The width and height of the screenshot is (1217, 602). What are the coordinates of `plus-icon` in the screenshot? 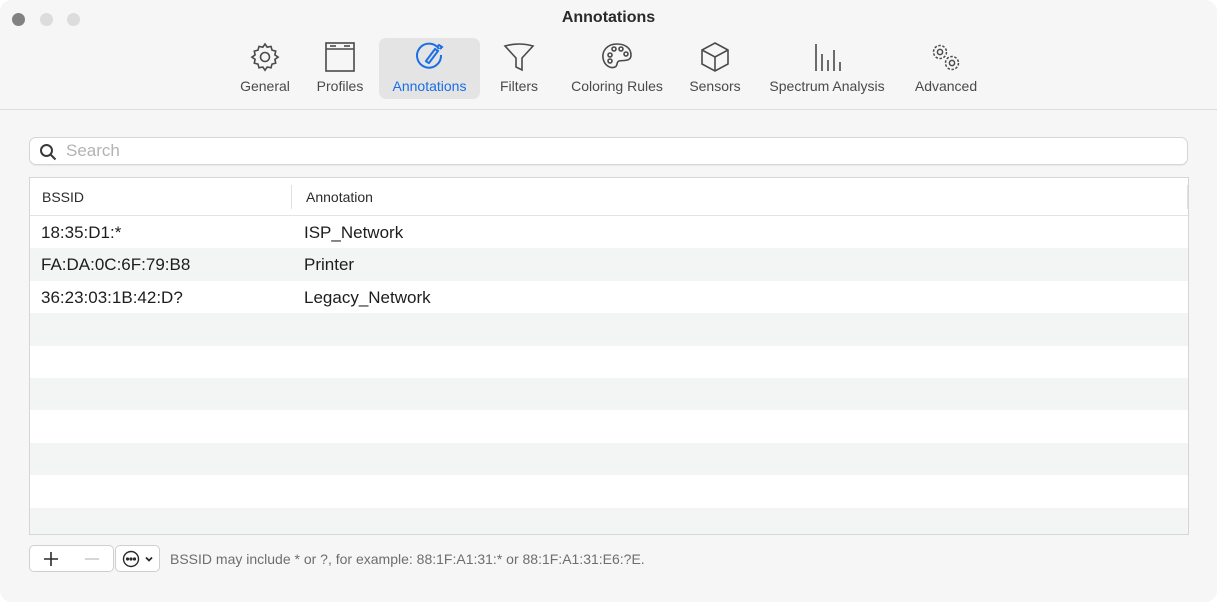 It's located at (50, 558).